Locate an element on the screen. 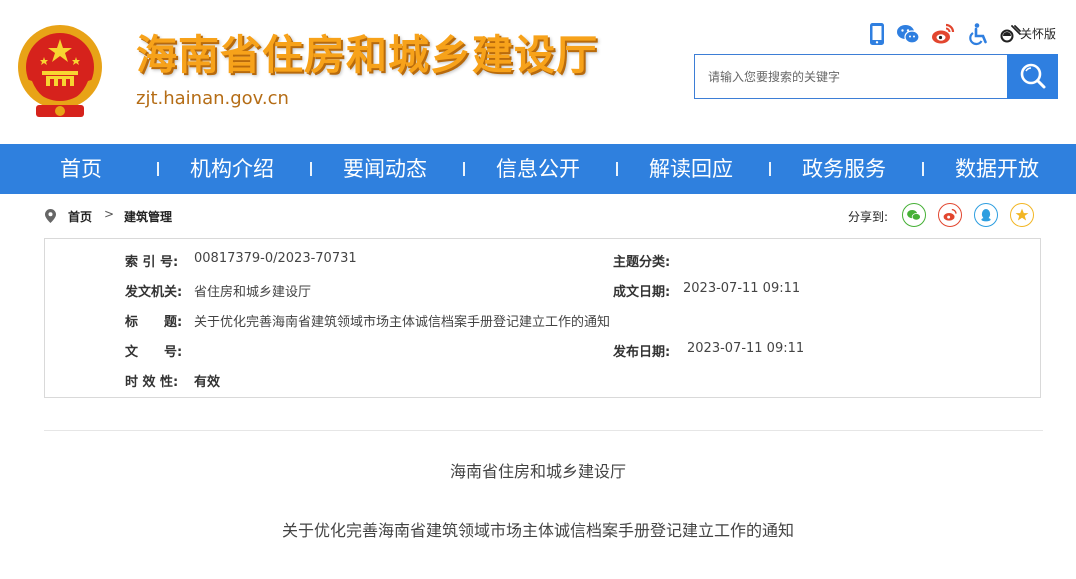 Image resolution: width=1076 pixels, height=579 pixels. publish-date-value: 2023-07-11 09:11 is located at coordinates (746, 348).